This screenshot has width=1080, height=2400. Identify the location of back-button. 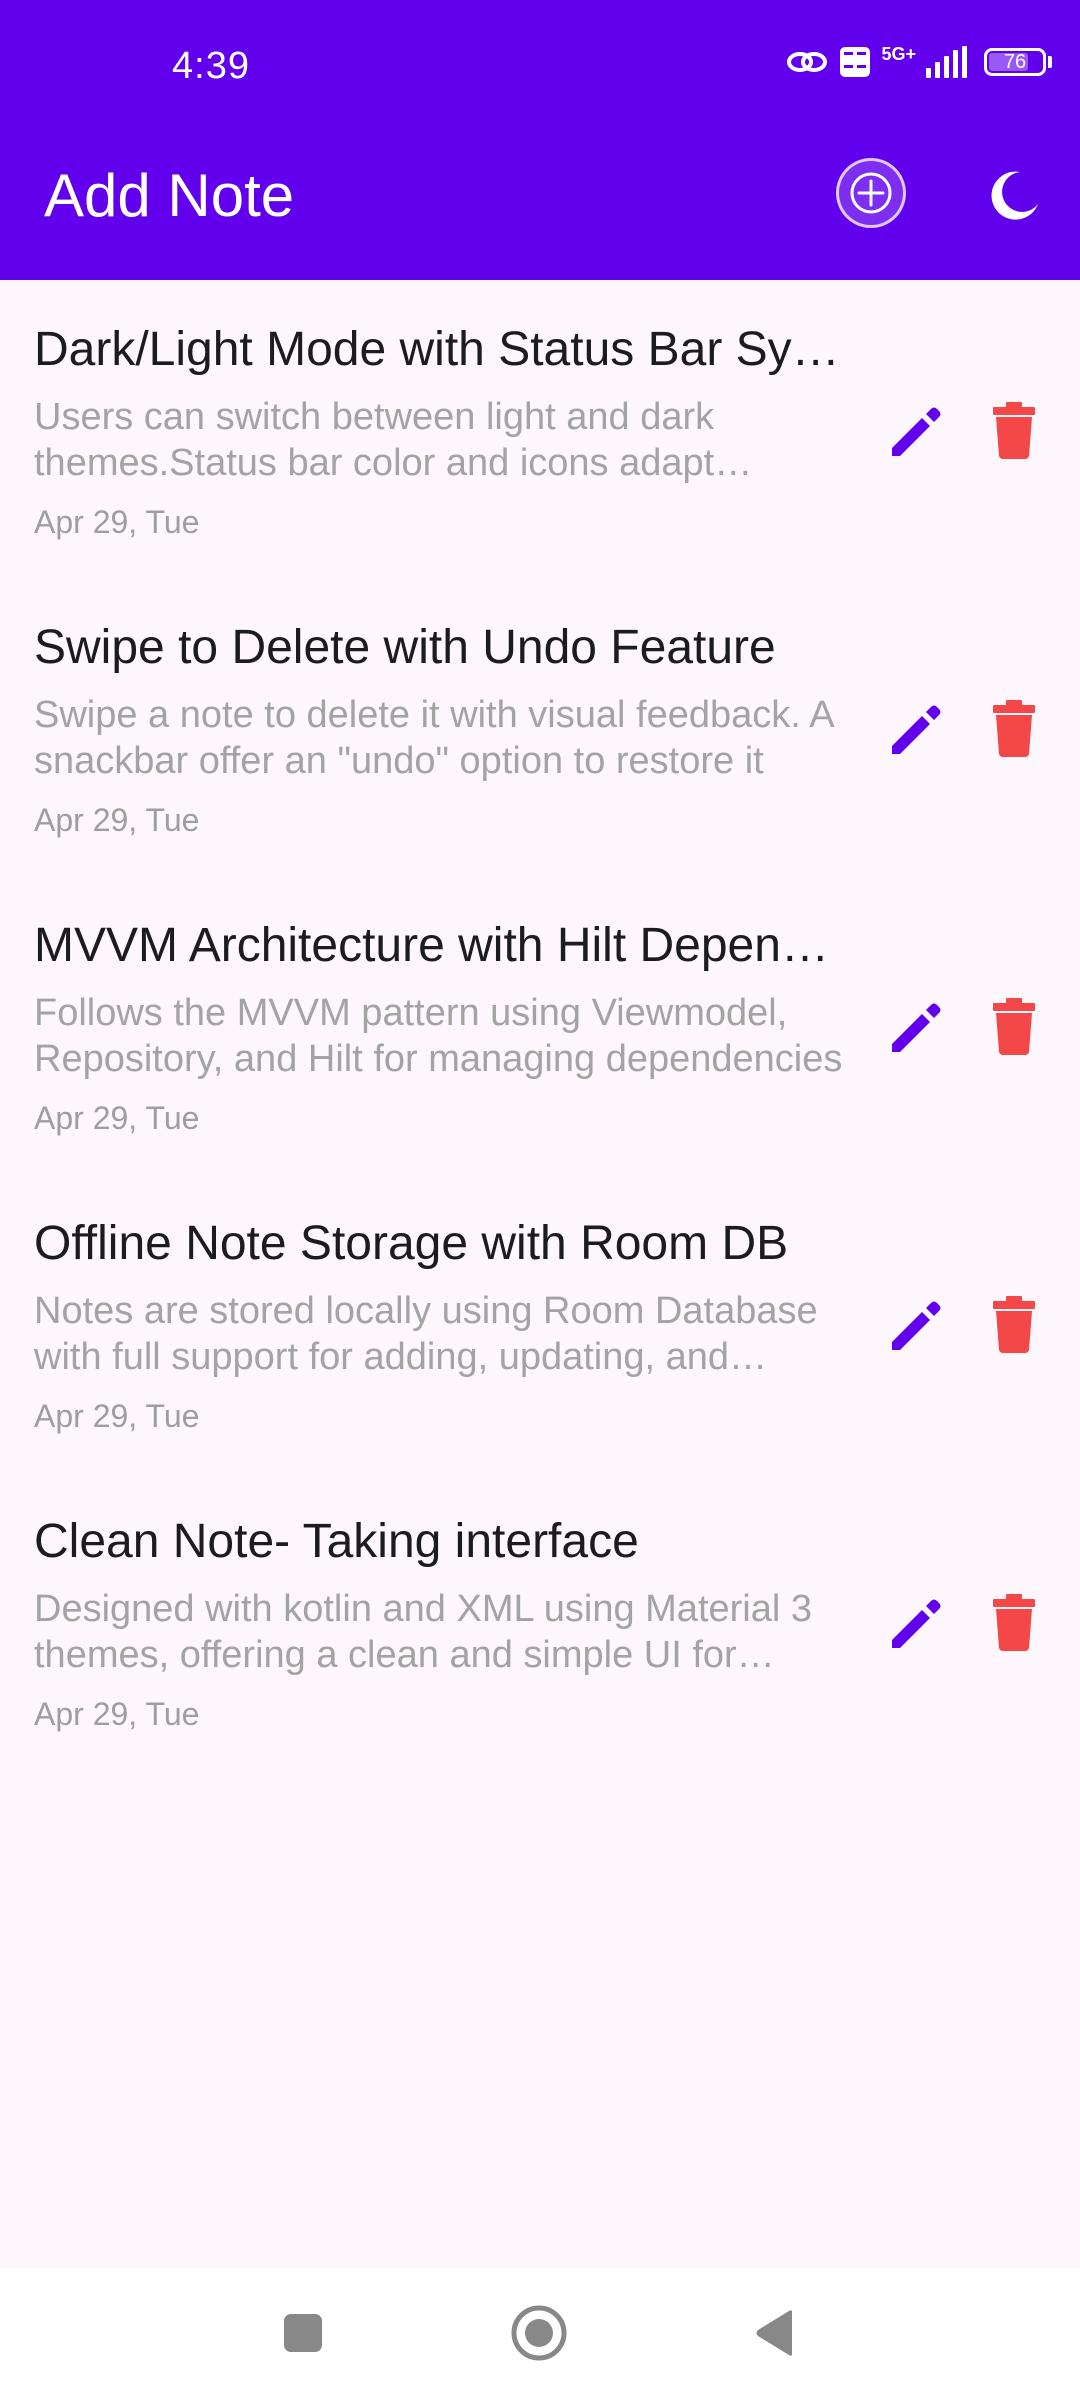
(774, 2333).